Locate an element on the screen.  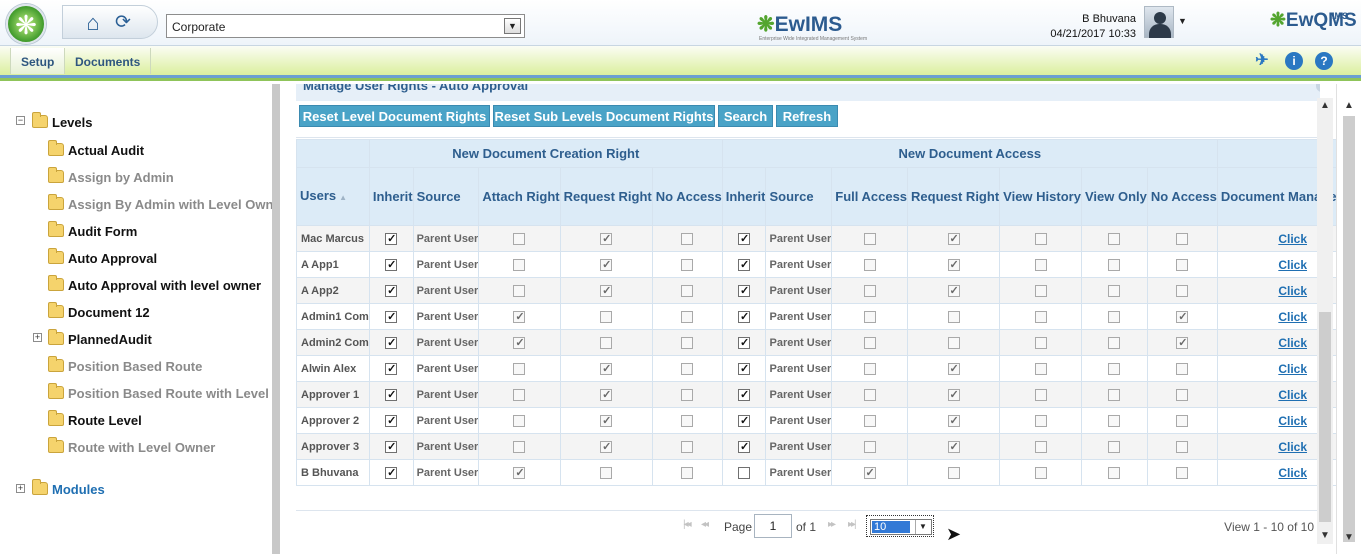
last-page-icon: ▸▸| is located at coordinates (852, 524).